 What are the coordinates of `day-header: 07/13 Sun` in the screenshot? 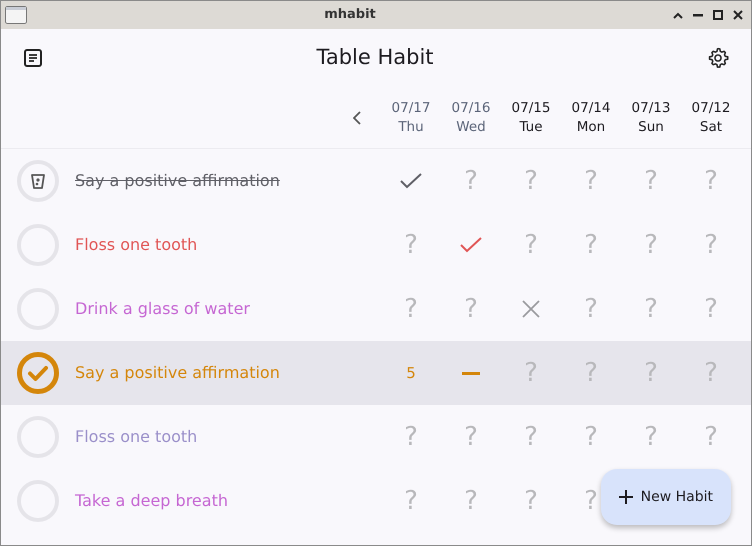 It's located at (651, 117).